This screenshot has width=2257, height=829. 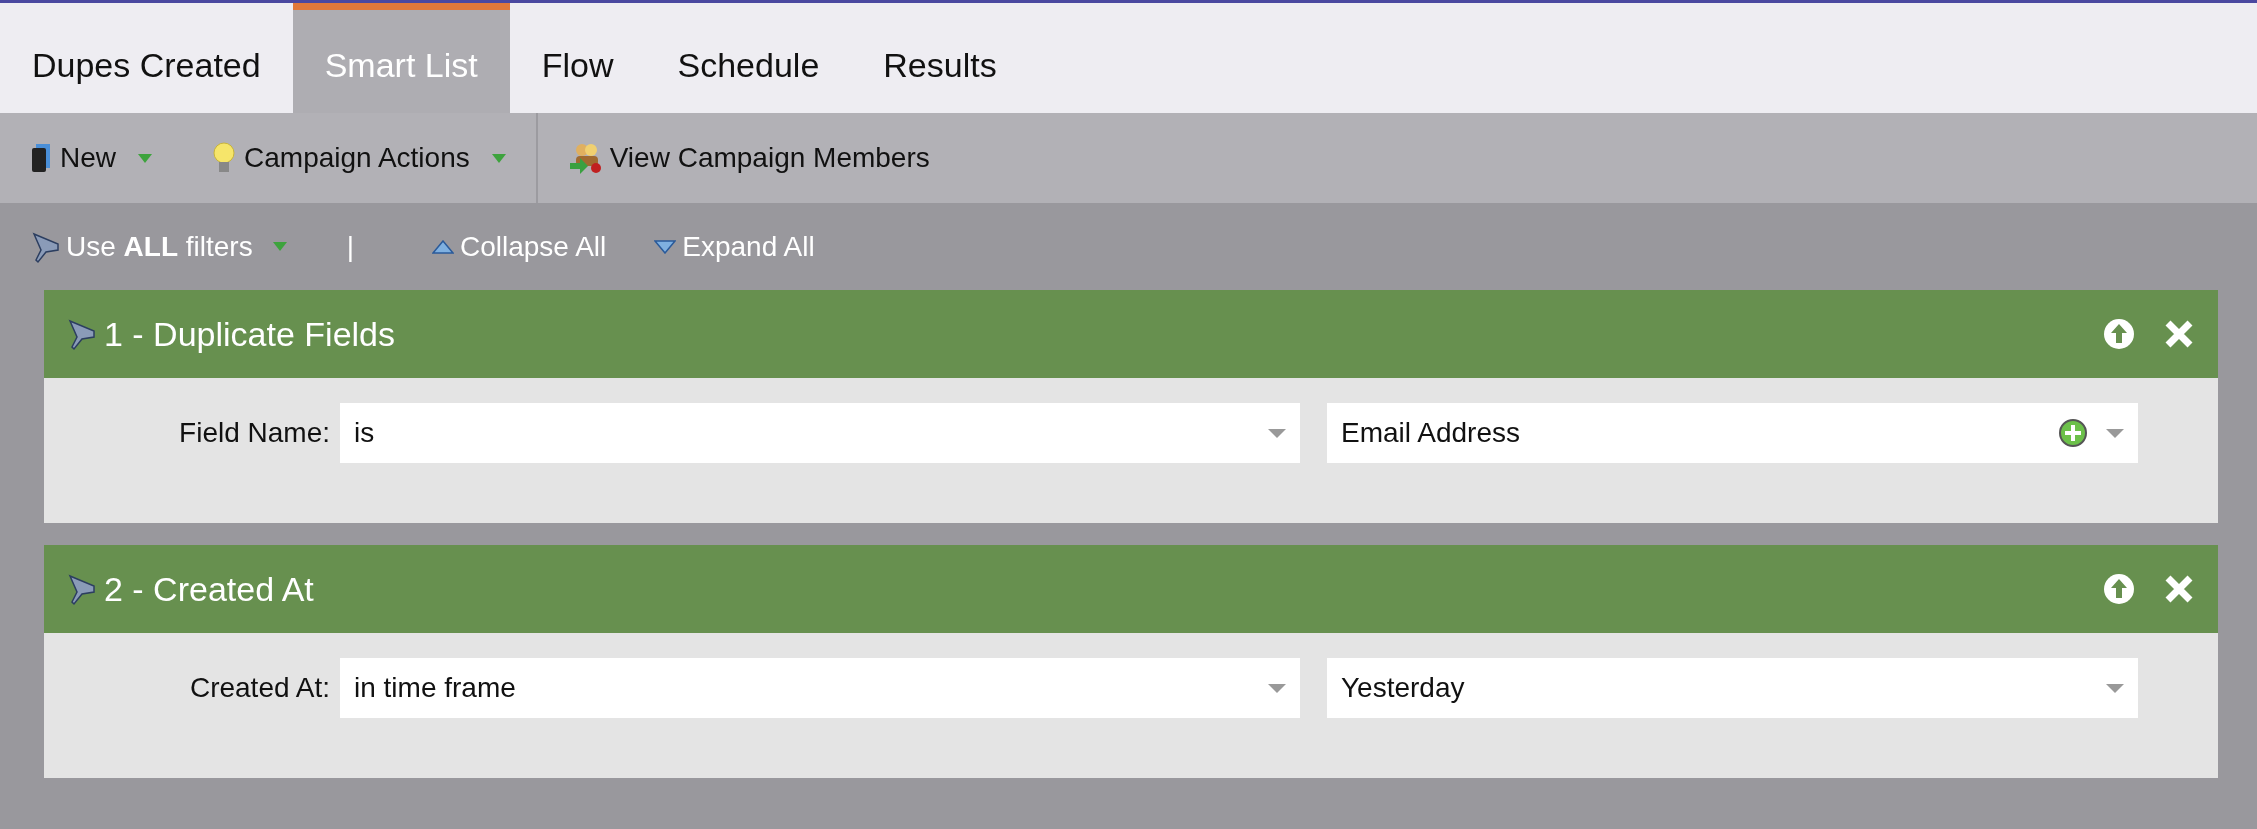 What do you see at coordinates (254, 433) in the screenshot?
I see `field-label: Field Name:` at bounding box center [254, 433].